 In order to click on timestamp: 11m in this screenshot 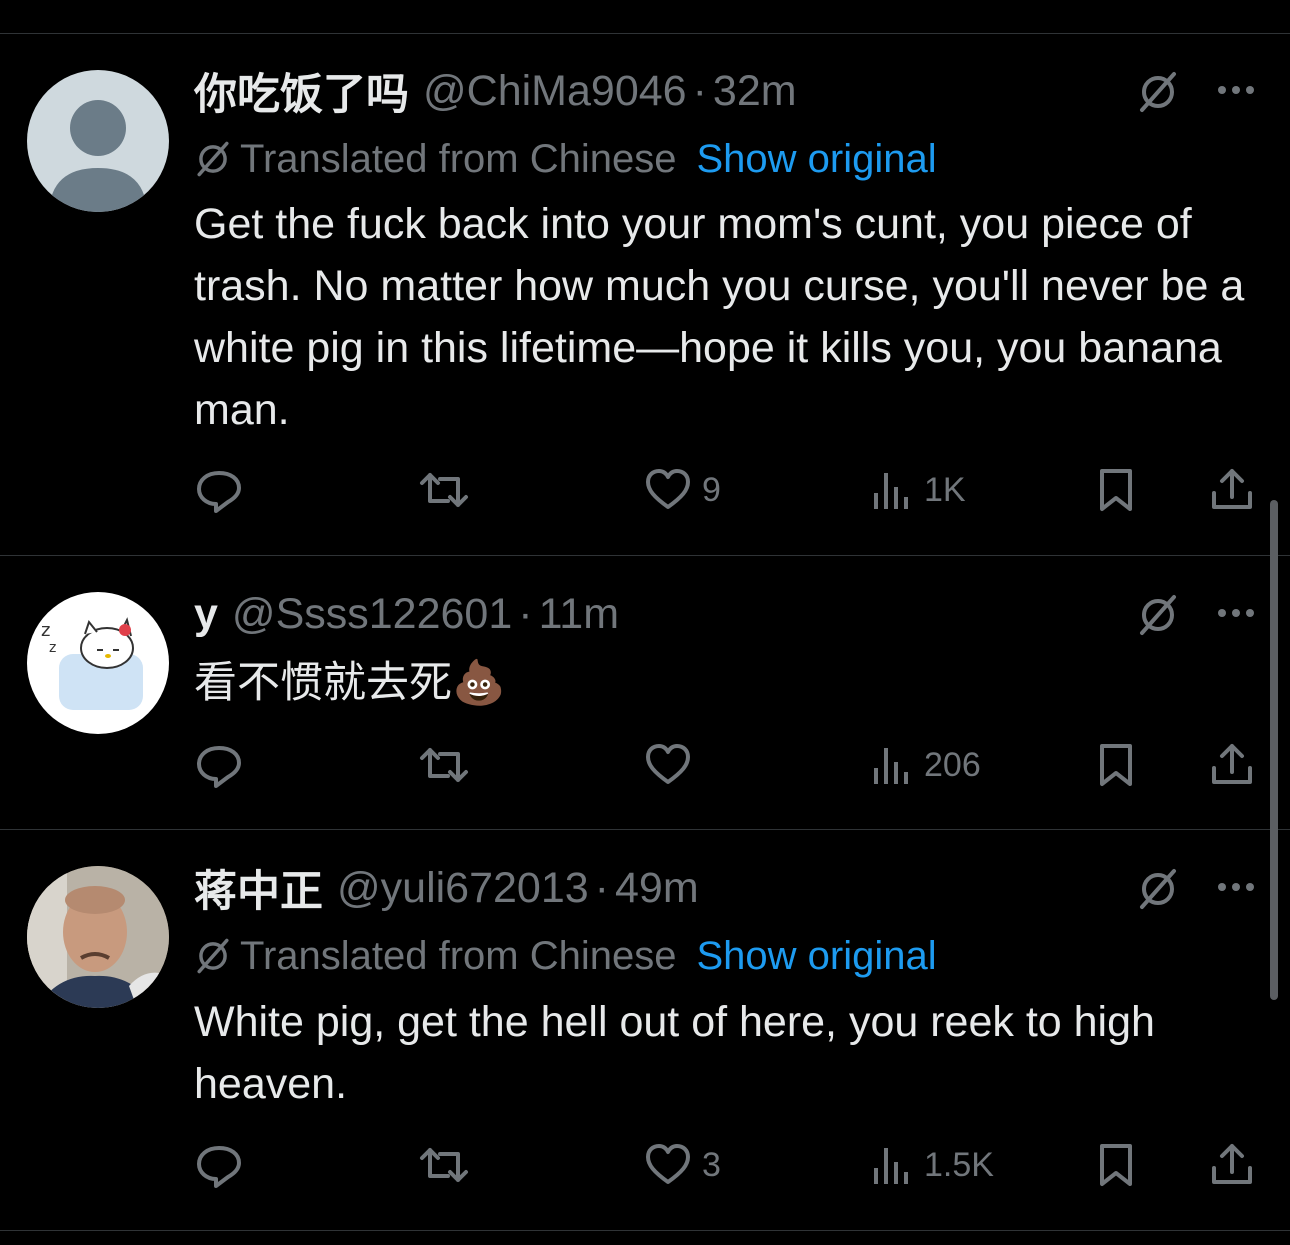, I will do `click(579, 614)`.